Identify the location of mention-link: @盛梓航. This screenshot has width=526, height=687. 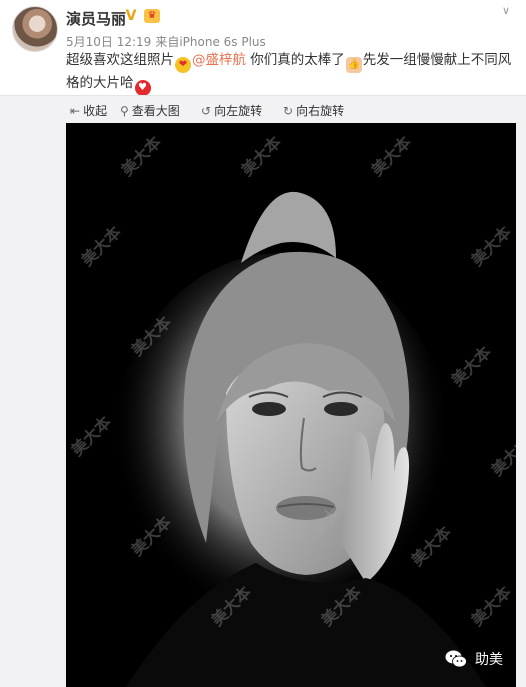
(219, 60).